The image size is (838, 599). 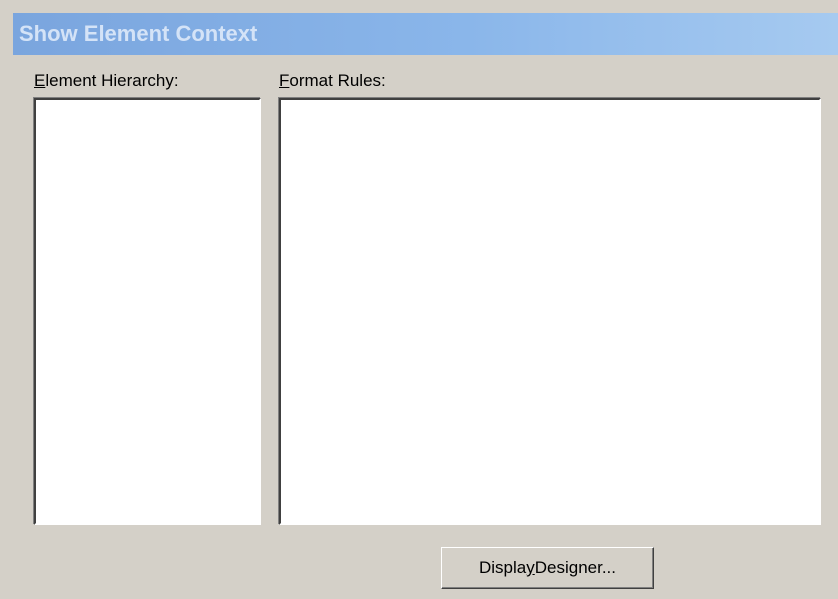 What do you see at coordinates (112, 80) in the screenshot?
I see `element-hierarchy-label-rest: lement Hierarchy:` at bounding box center [112, 80].